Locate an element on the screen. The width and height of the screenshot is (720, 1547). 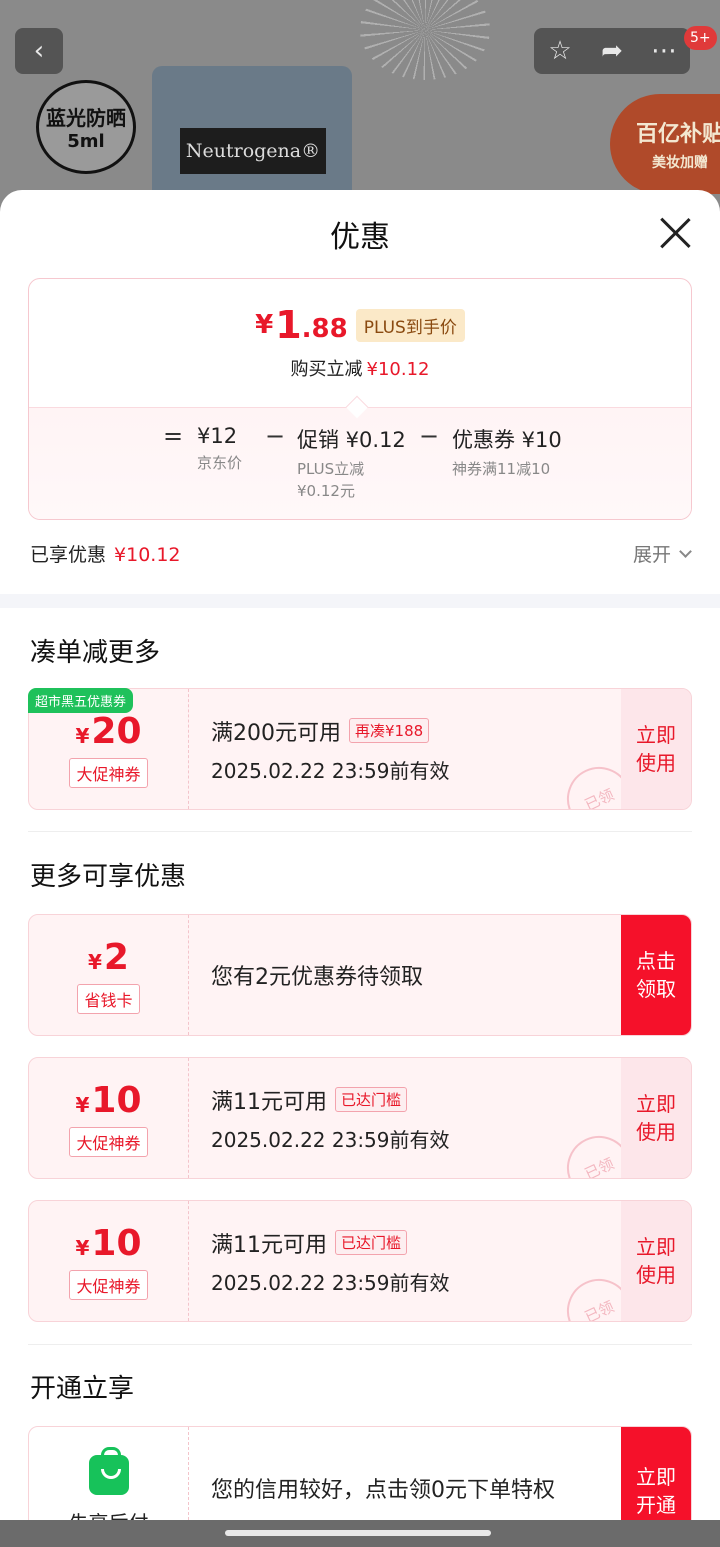
coupon-text: 您有2元优惠券待领取 is located at coordinates (317, 977).